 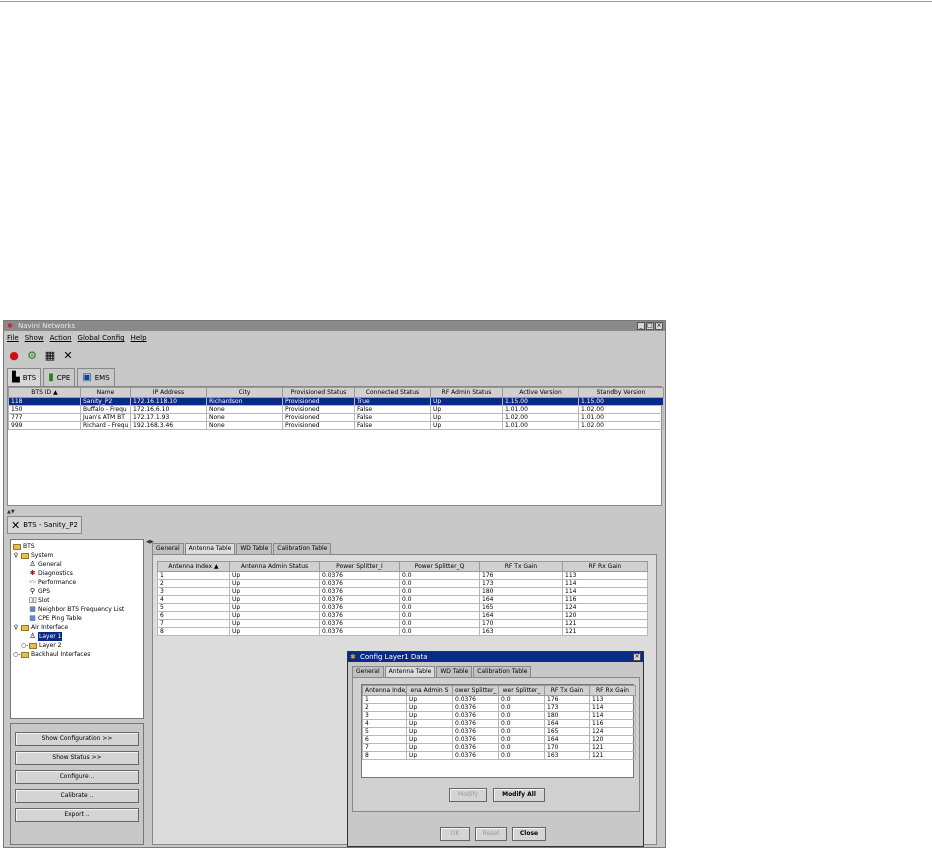 What do you see at coordinates (77, 564) in the screenshot?
I see `tree-node-general: ♙ General` at bounding box center [77, 564].